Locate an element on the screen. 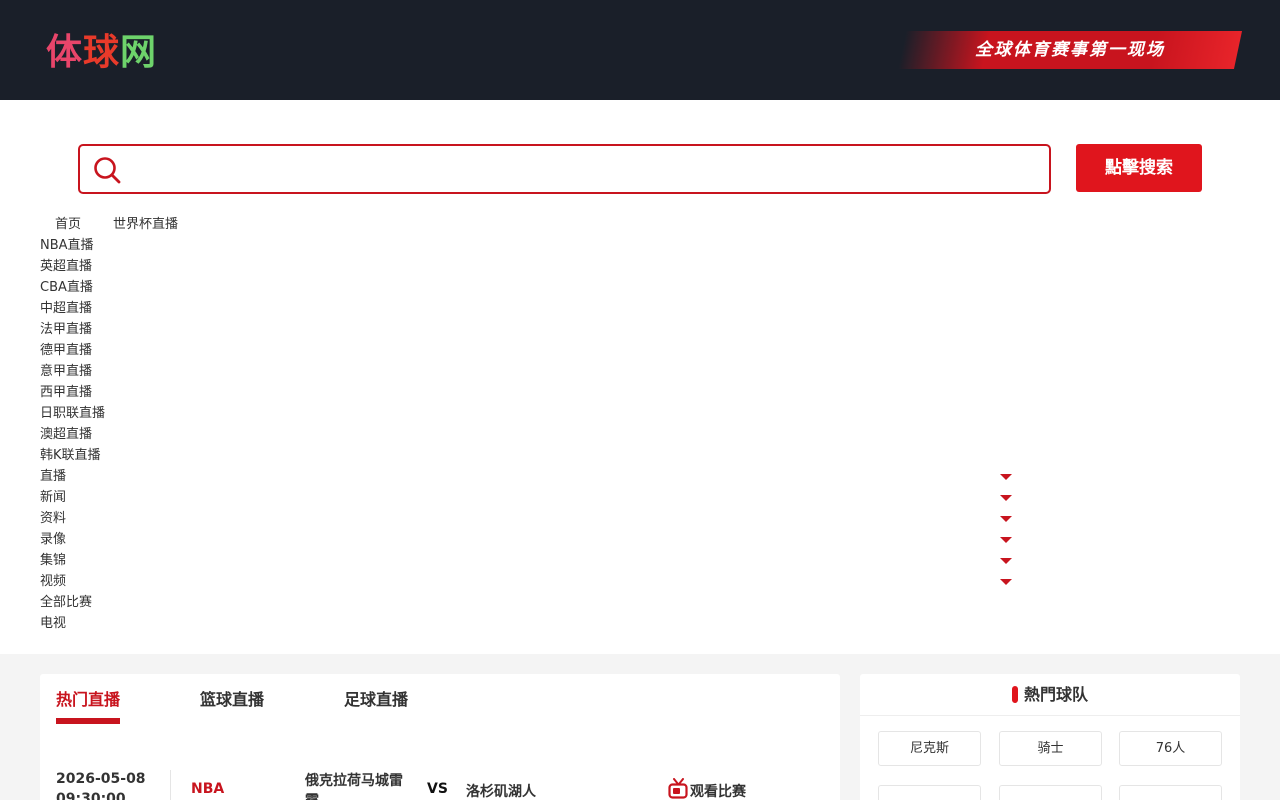  team-button: 尼克斯 is located at coordinates (929, 748).